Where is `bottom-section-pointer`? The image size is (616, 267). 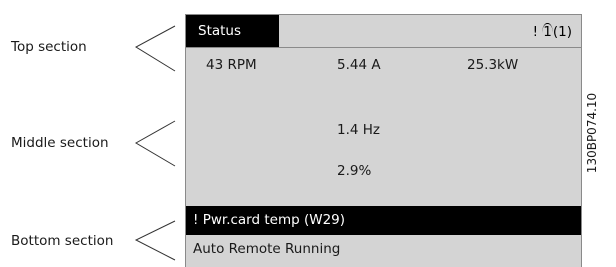 bottom-section-pointer is located at coordinates (155, 240).